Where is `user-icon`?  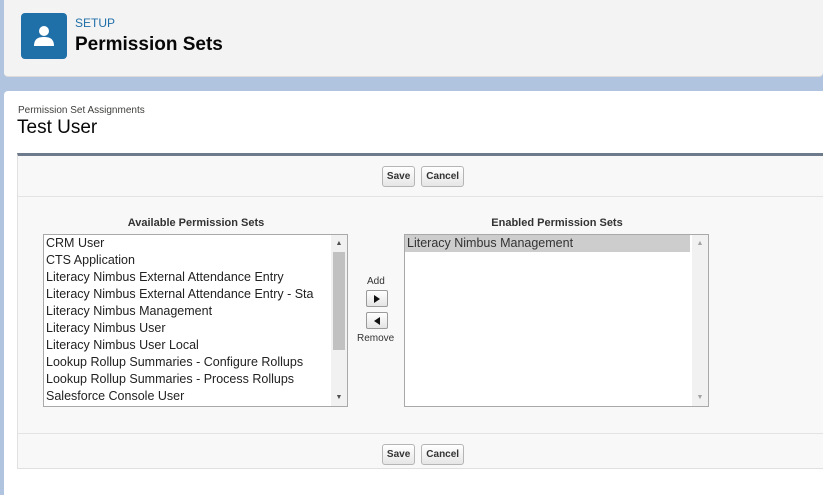
user-icon is located at coordinates (44, 36).